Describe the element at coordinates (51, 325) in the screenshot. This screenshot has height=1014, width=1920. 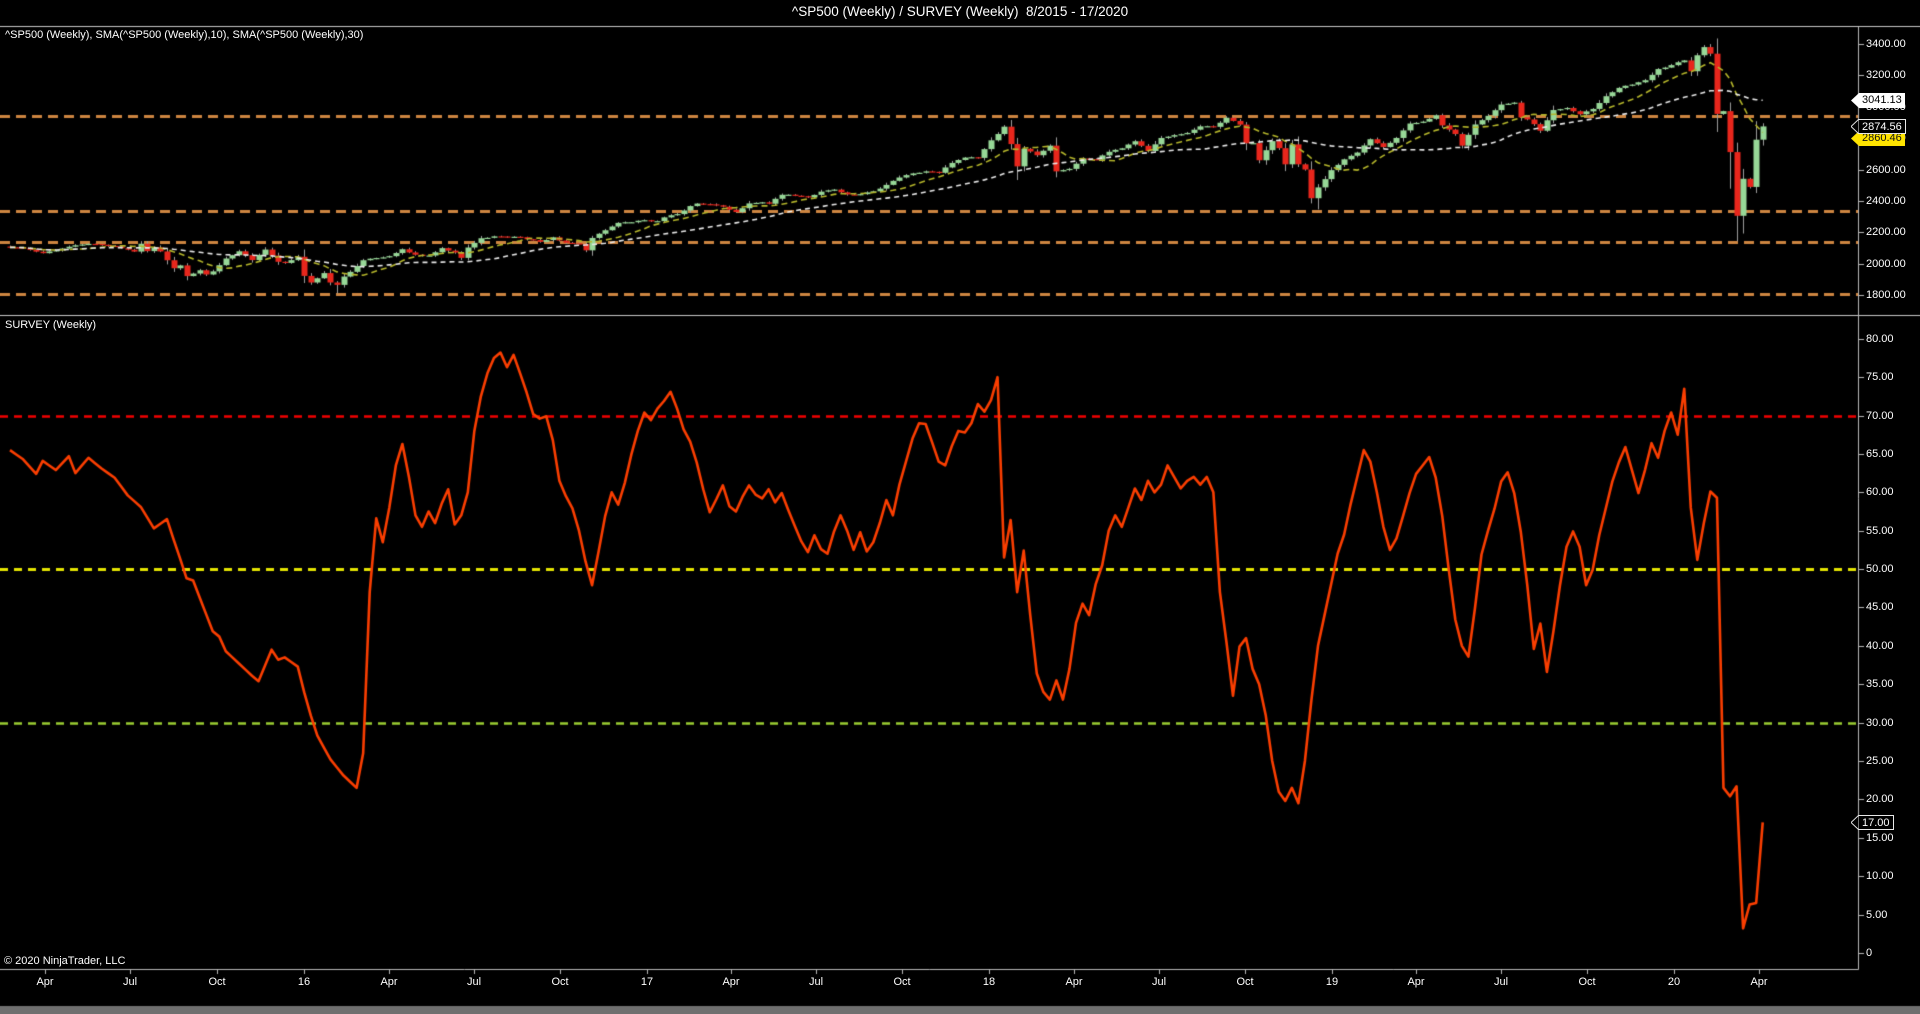
I see `survey-panel-label: SURVEY (Weekly)` at that location.